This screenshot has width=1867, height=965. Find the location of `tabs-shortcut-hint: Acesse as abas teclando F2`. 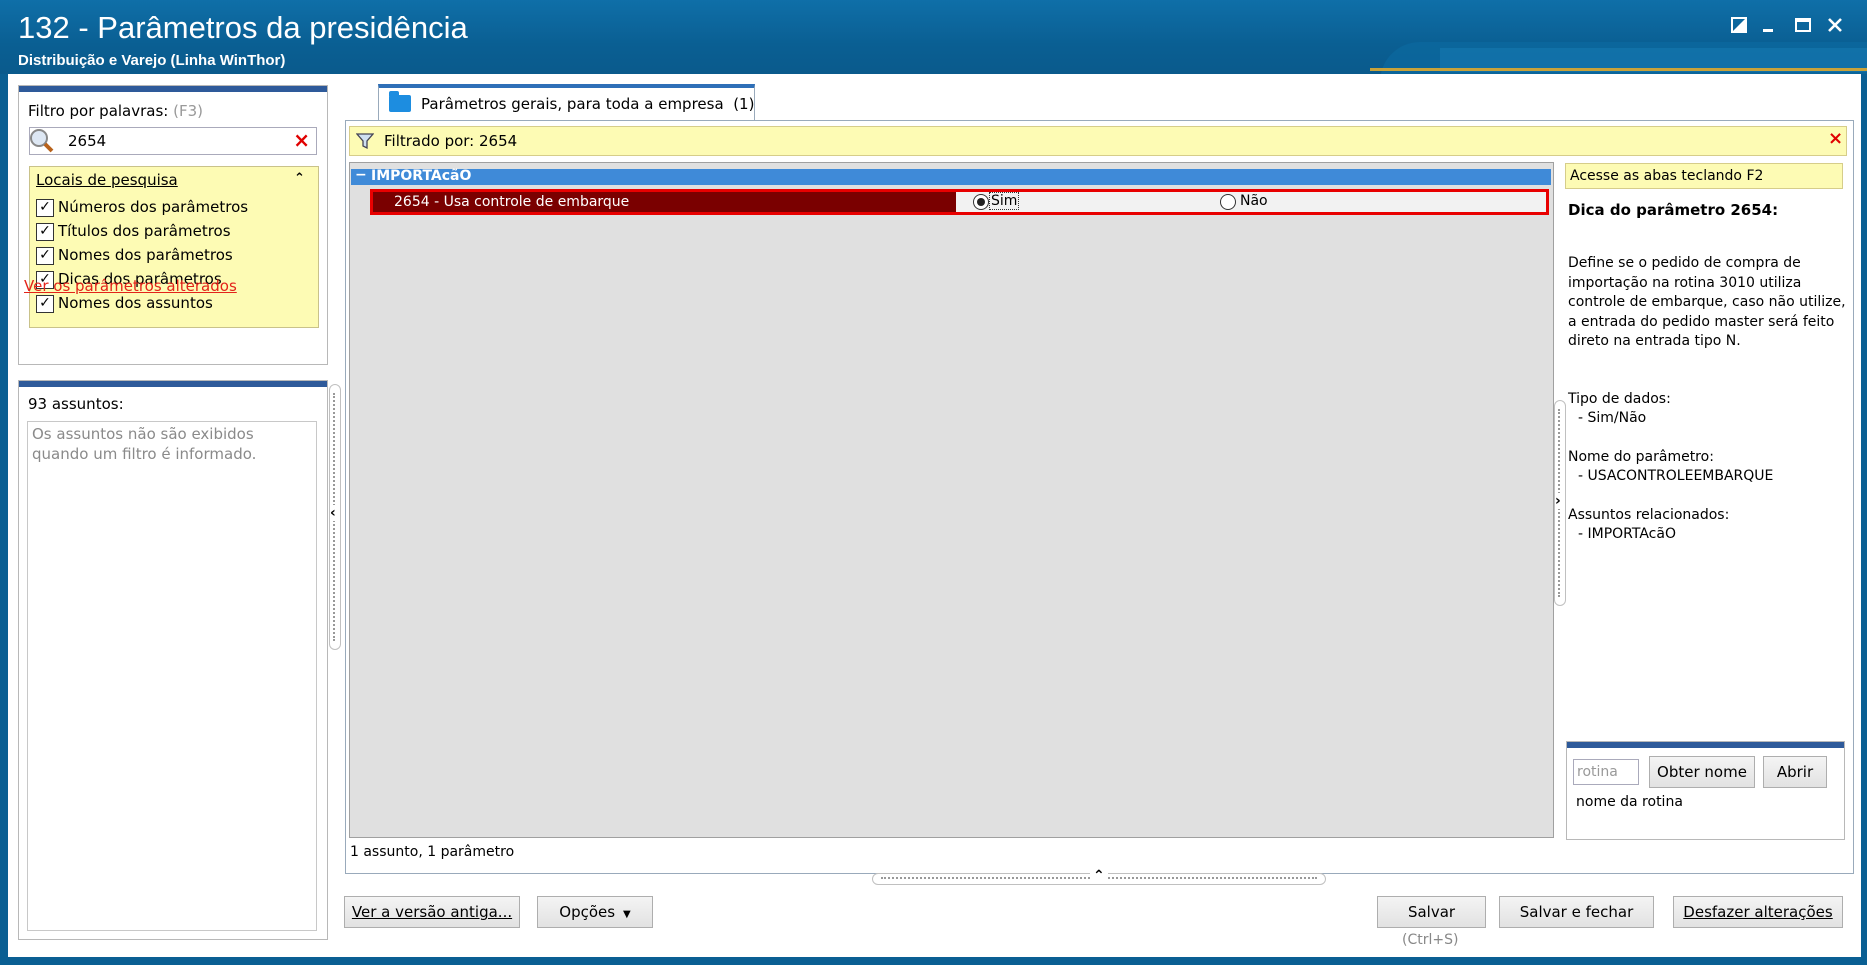

tabs-shortcut-hint: Acesse as abas teclando F2 is located at coordinates (1704, 176).